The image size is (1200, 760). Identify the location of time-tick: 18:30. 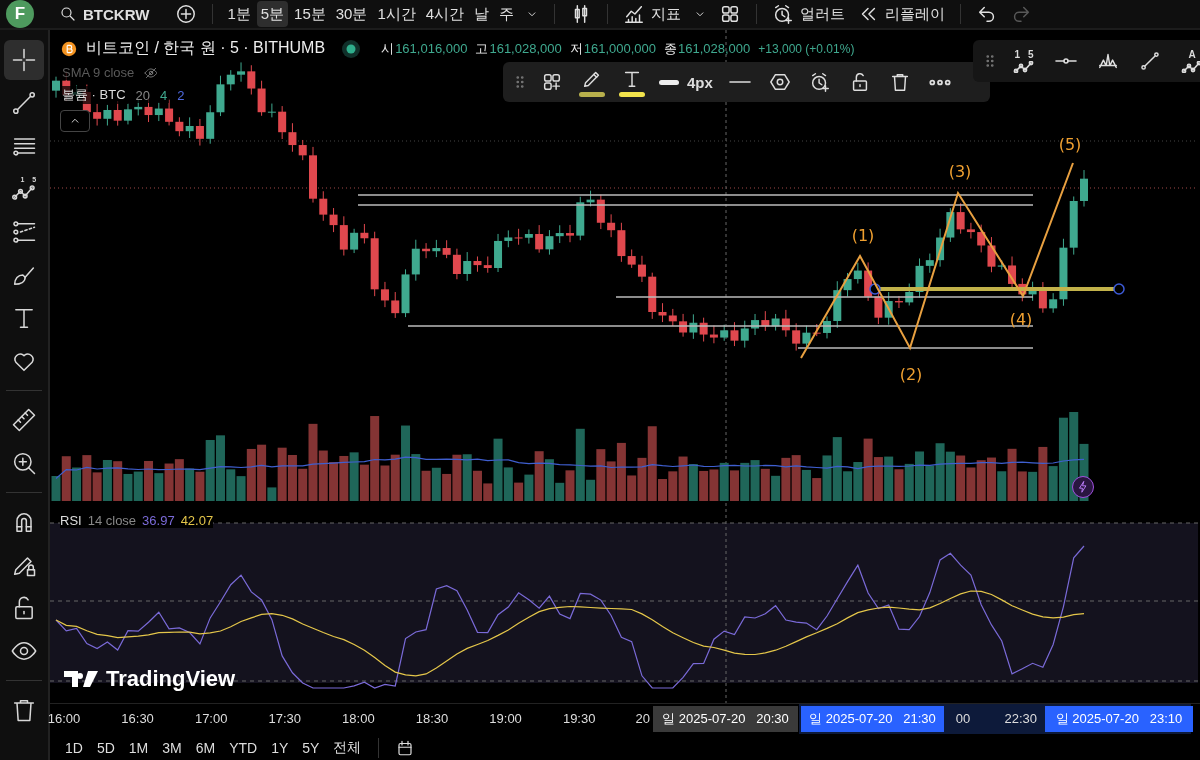
(432, 718).